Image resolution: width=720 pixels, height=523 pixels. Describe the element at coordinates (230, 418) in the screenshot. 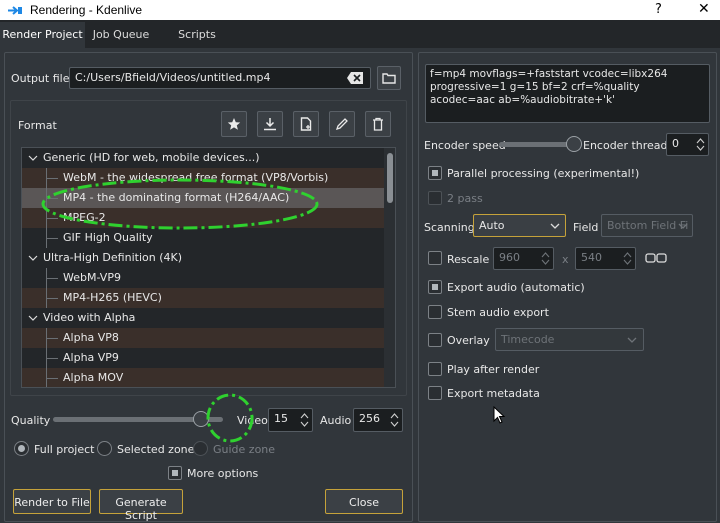

I see `annotation-ellipse-quality` at that location.